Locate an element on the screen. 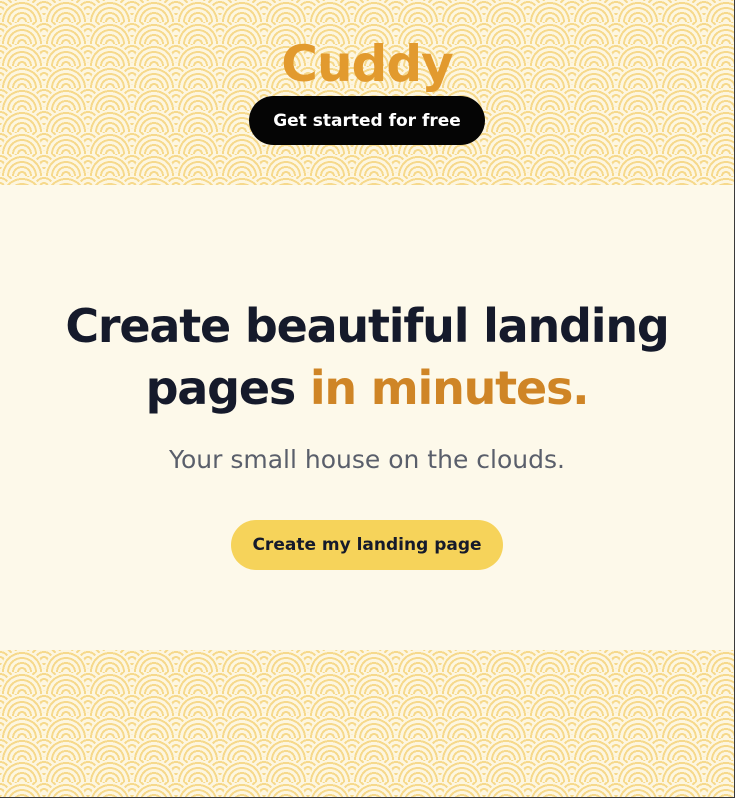  create-landing-page-button: Create my landing page is located at coordinates (367, 545).